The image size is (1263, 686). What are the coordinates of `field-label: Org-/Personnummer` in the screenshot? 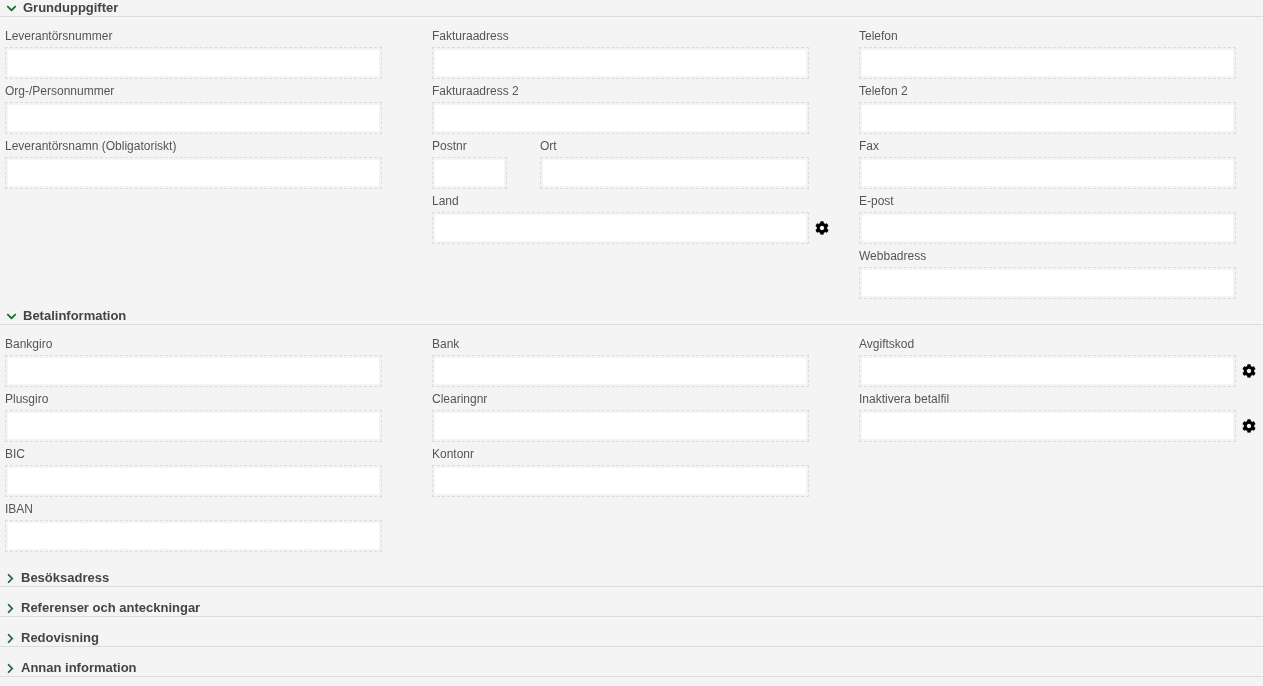 It's located at (60, 91).